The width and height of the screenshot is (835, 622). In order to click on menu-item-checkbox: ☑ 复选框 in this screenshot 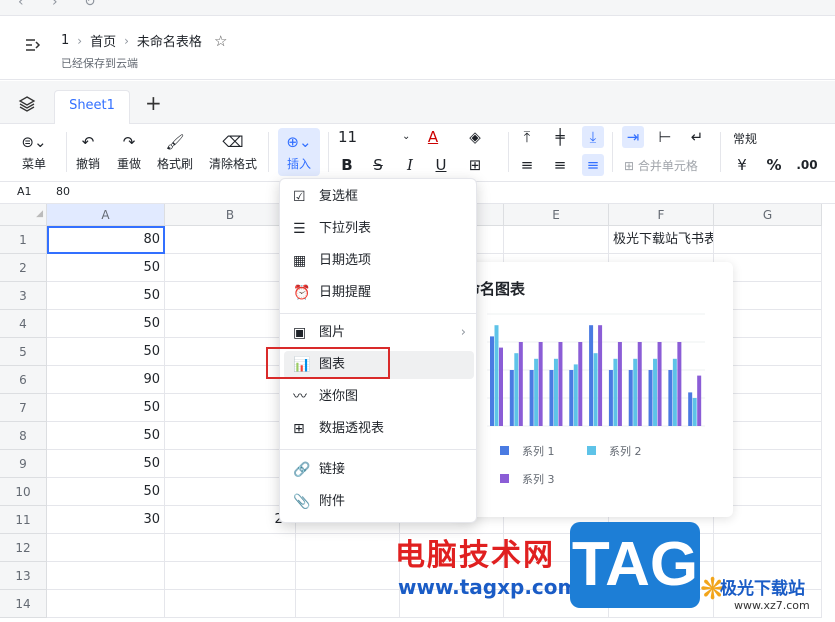, I will do `click(379, 197)`.